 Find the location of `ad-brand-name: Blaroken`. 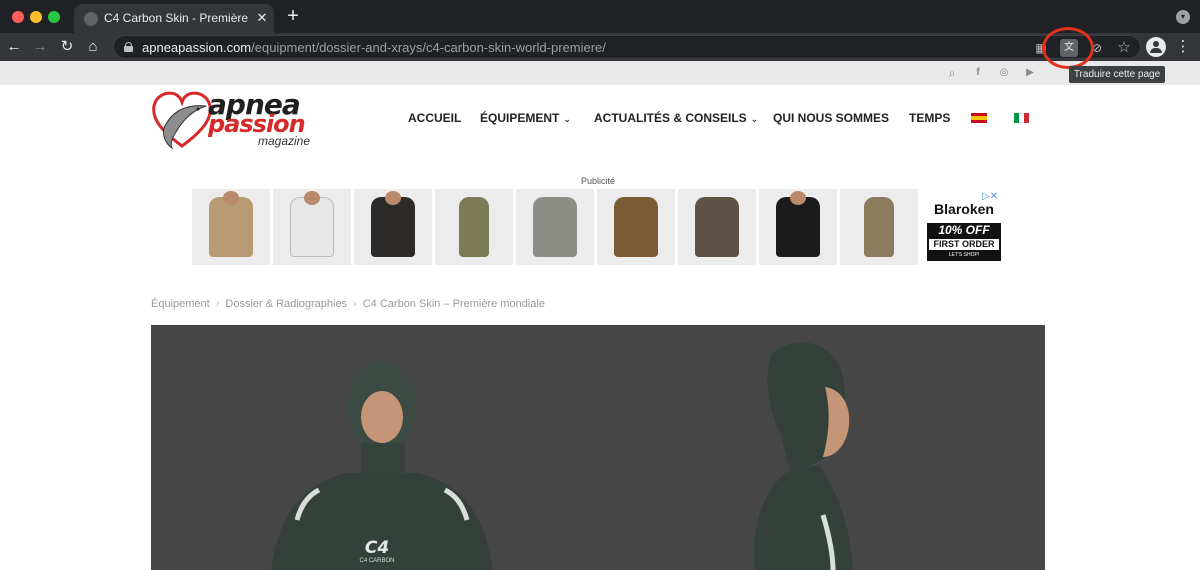

ad-brand-name: Blaroken is located at coordinates (964, 209).